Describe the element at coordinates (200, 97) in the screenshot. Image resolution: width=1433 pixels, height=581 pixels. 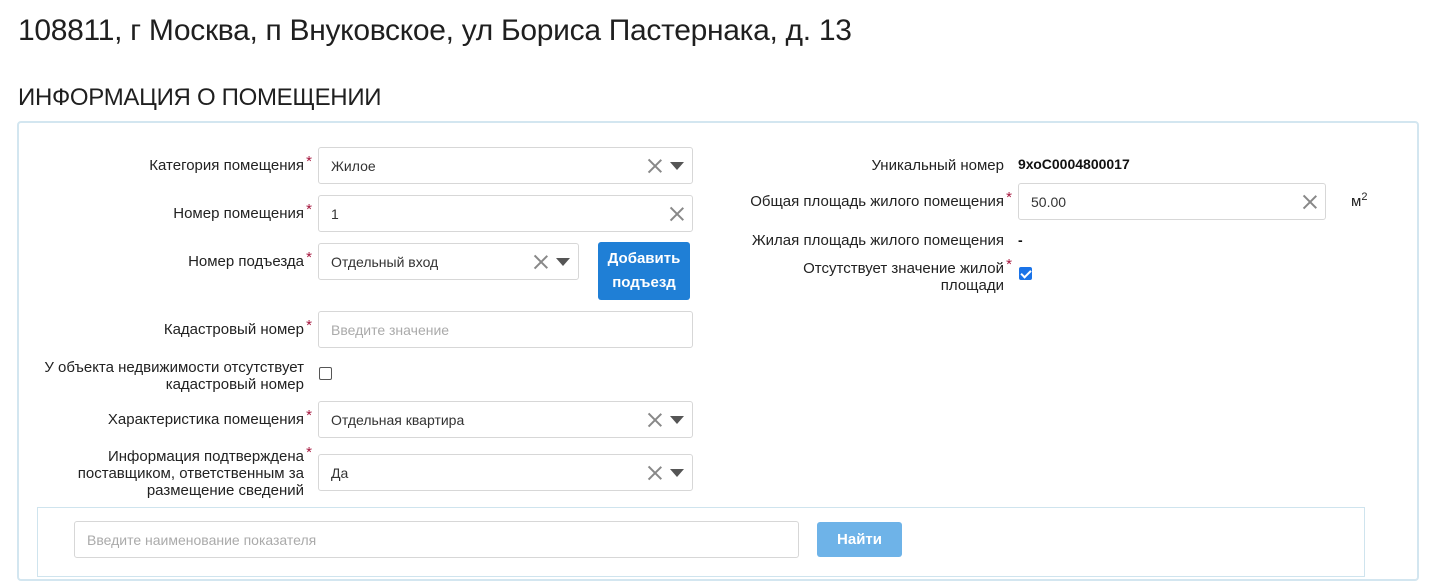
I see `section-title: ИНФОРМАЦИЯ О ПОМЕЩЕНИИ` at that location.